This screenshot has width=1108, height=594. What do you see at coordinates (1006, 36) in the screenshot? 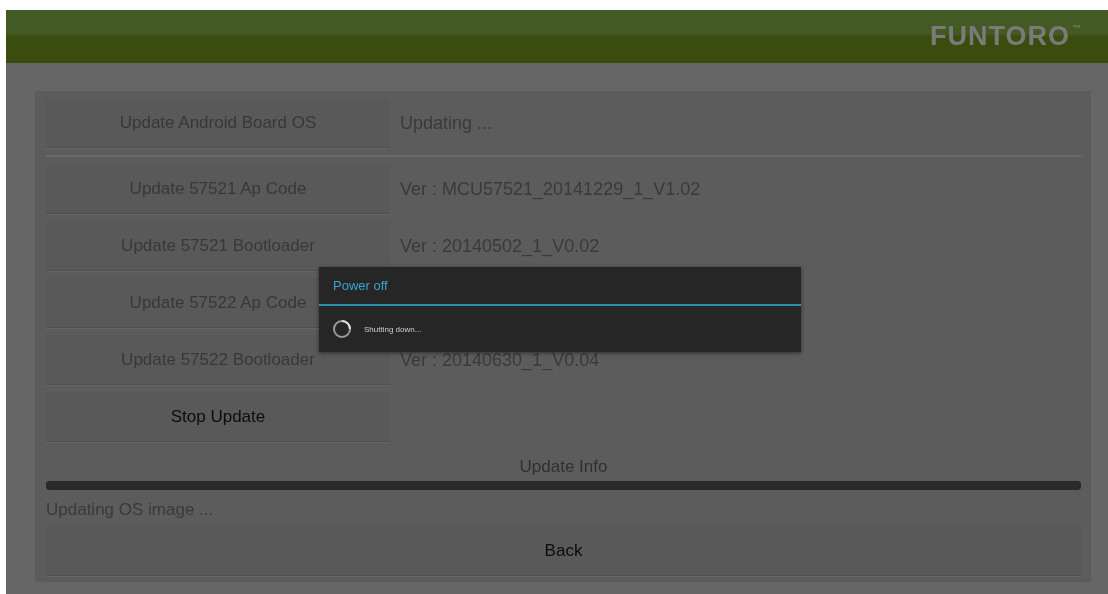
I see `brand-logo: FUNTORO™` at bounding box center [1006, 36].